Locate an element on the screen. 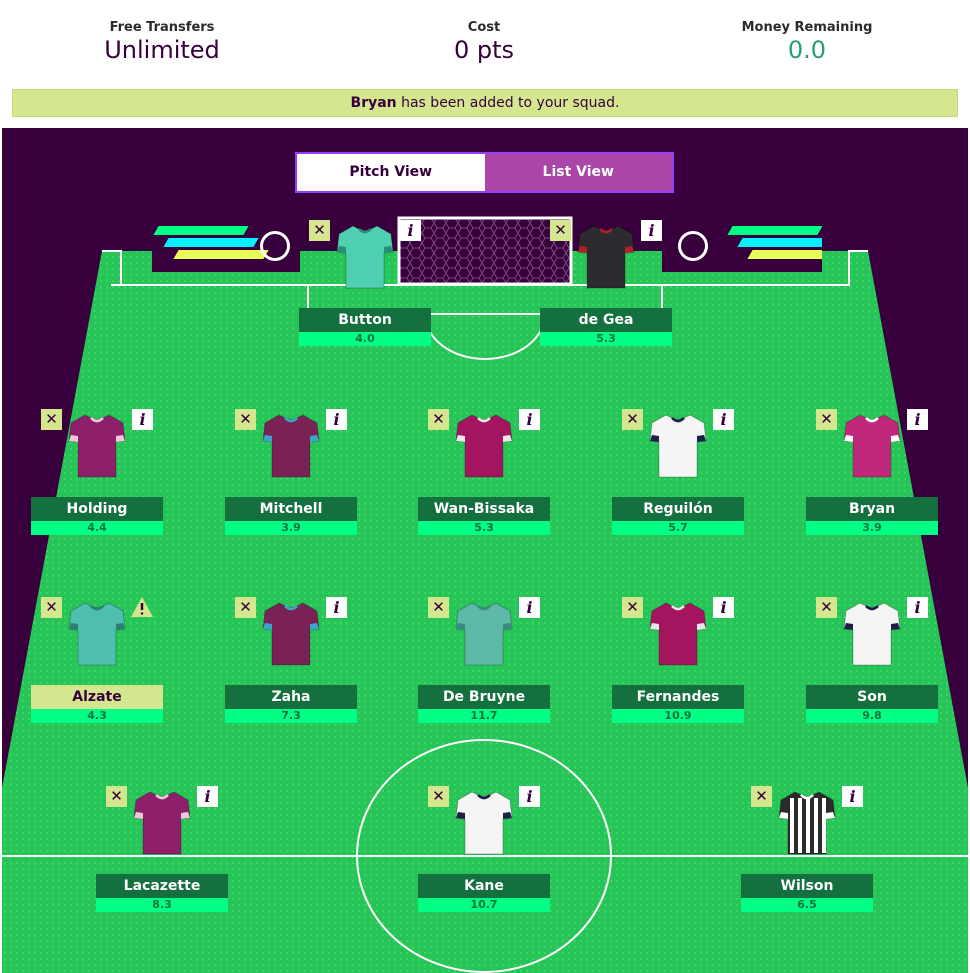 Image resolution: width=970 pixels, height=973 pixels. player-name: Fernandes is located at coordinates (678, 697).